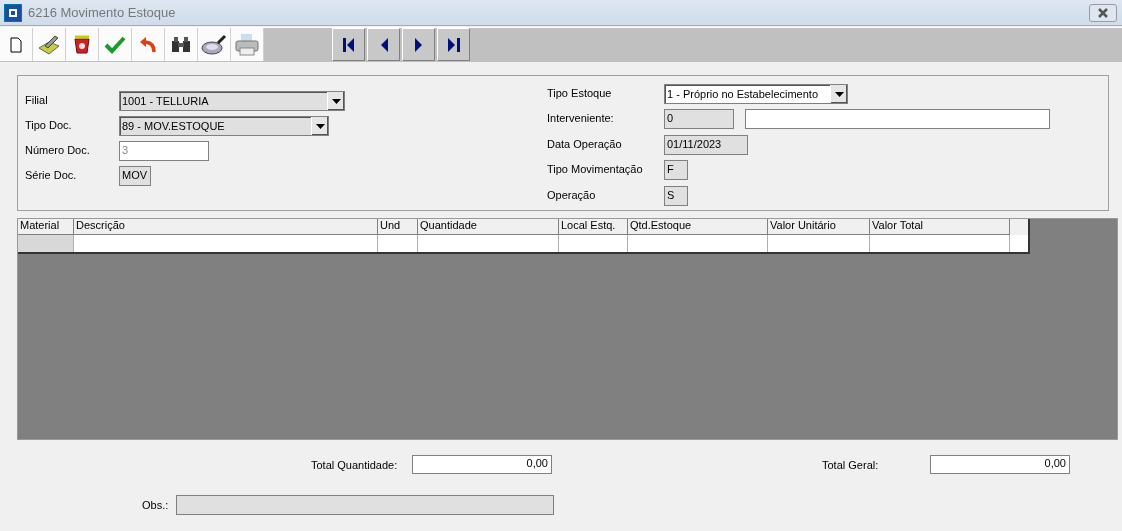 Image resolution: width=1122 pixels, height=531 pixels. What do you see at coordinates (365, 505) in the screenshot?
I see `obs-field` at bounding box center [365, 505].